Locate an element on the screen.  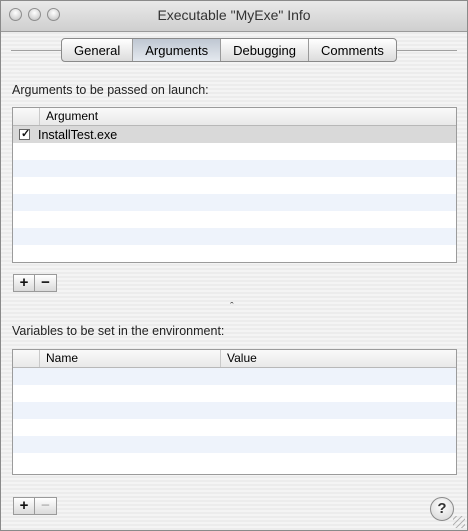
tab-arguments: Arguments is located at coordinates (177, 50).